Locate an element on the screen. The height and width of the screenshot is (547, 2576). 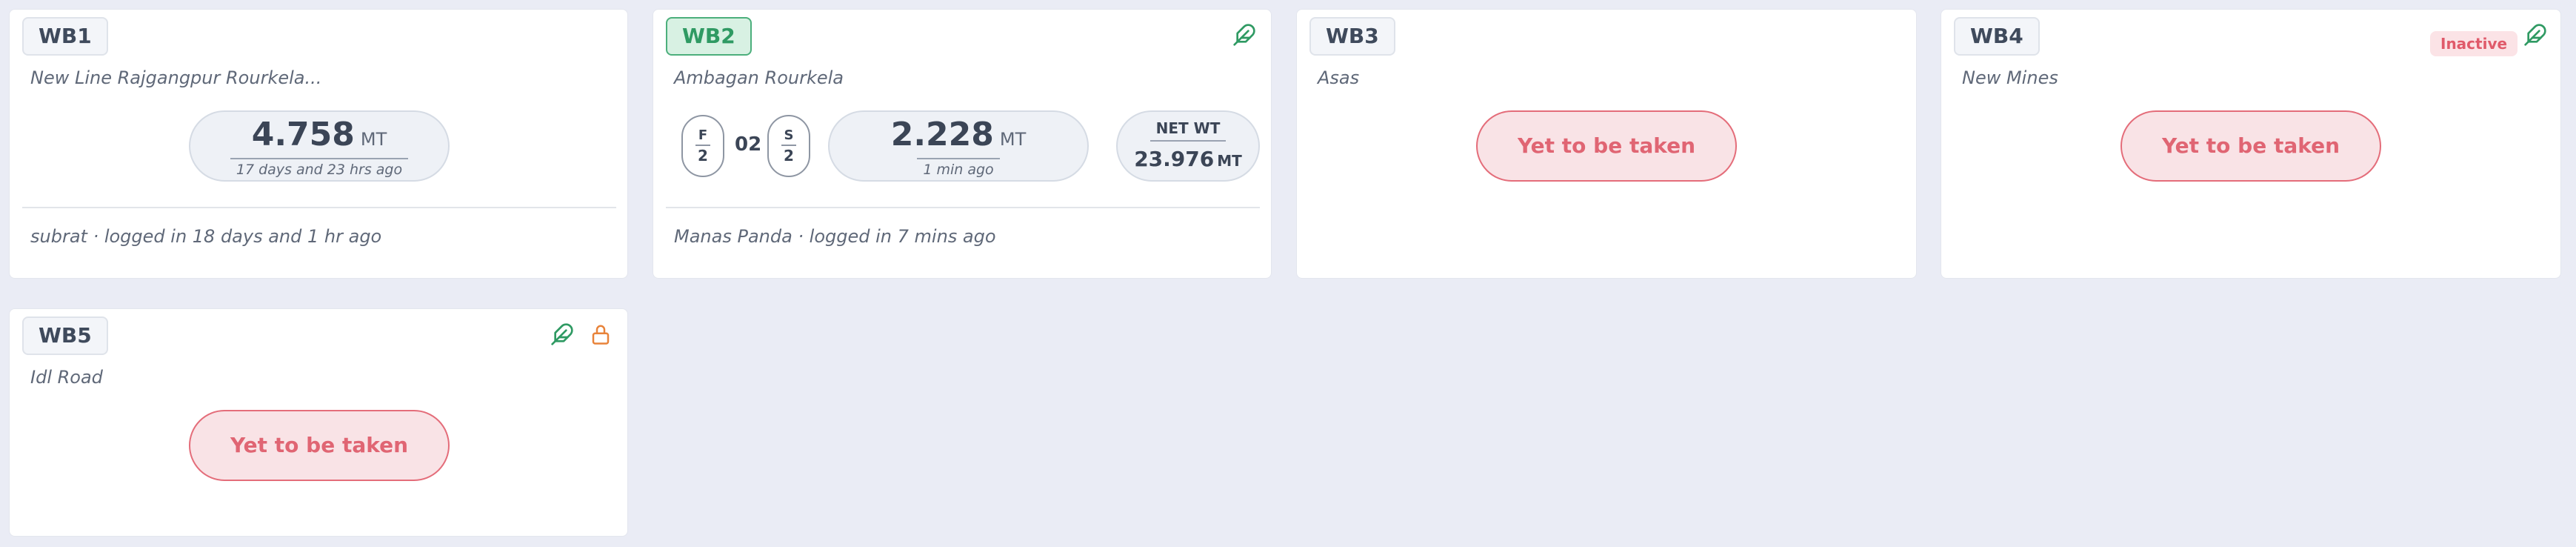
net-weight-label: NET WT is located at coordinates (1188, 130).